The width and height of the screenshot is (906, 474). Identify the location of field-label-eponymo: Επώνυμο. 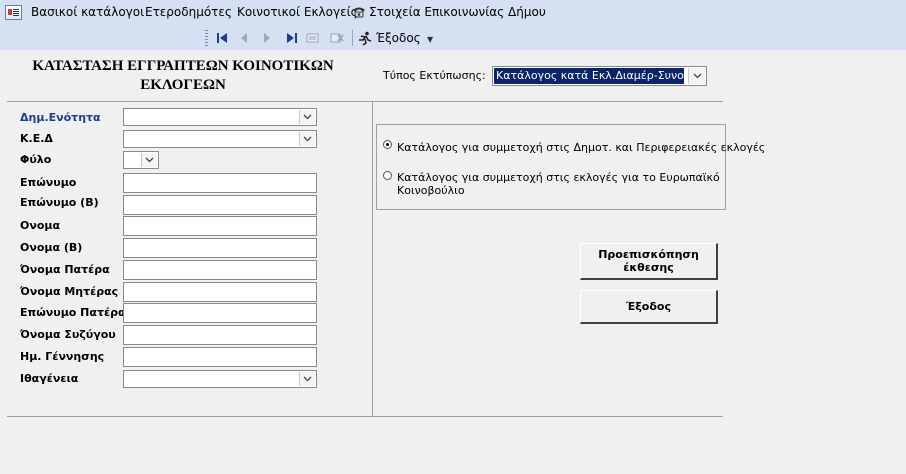
(48, 182).